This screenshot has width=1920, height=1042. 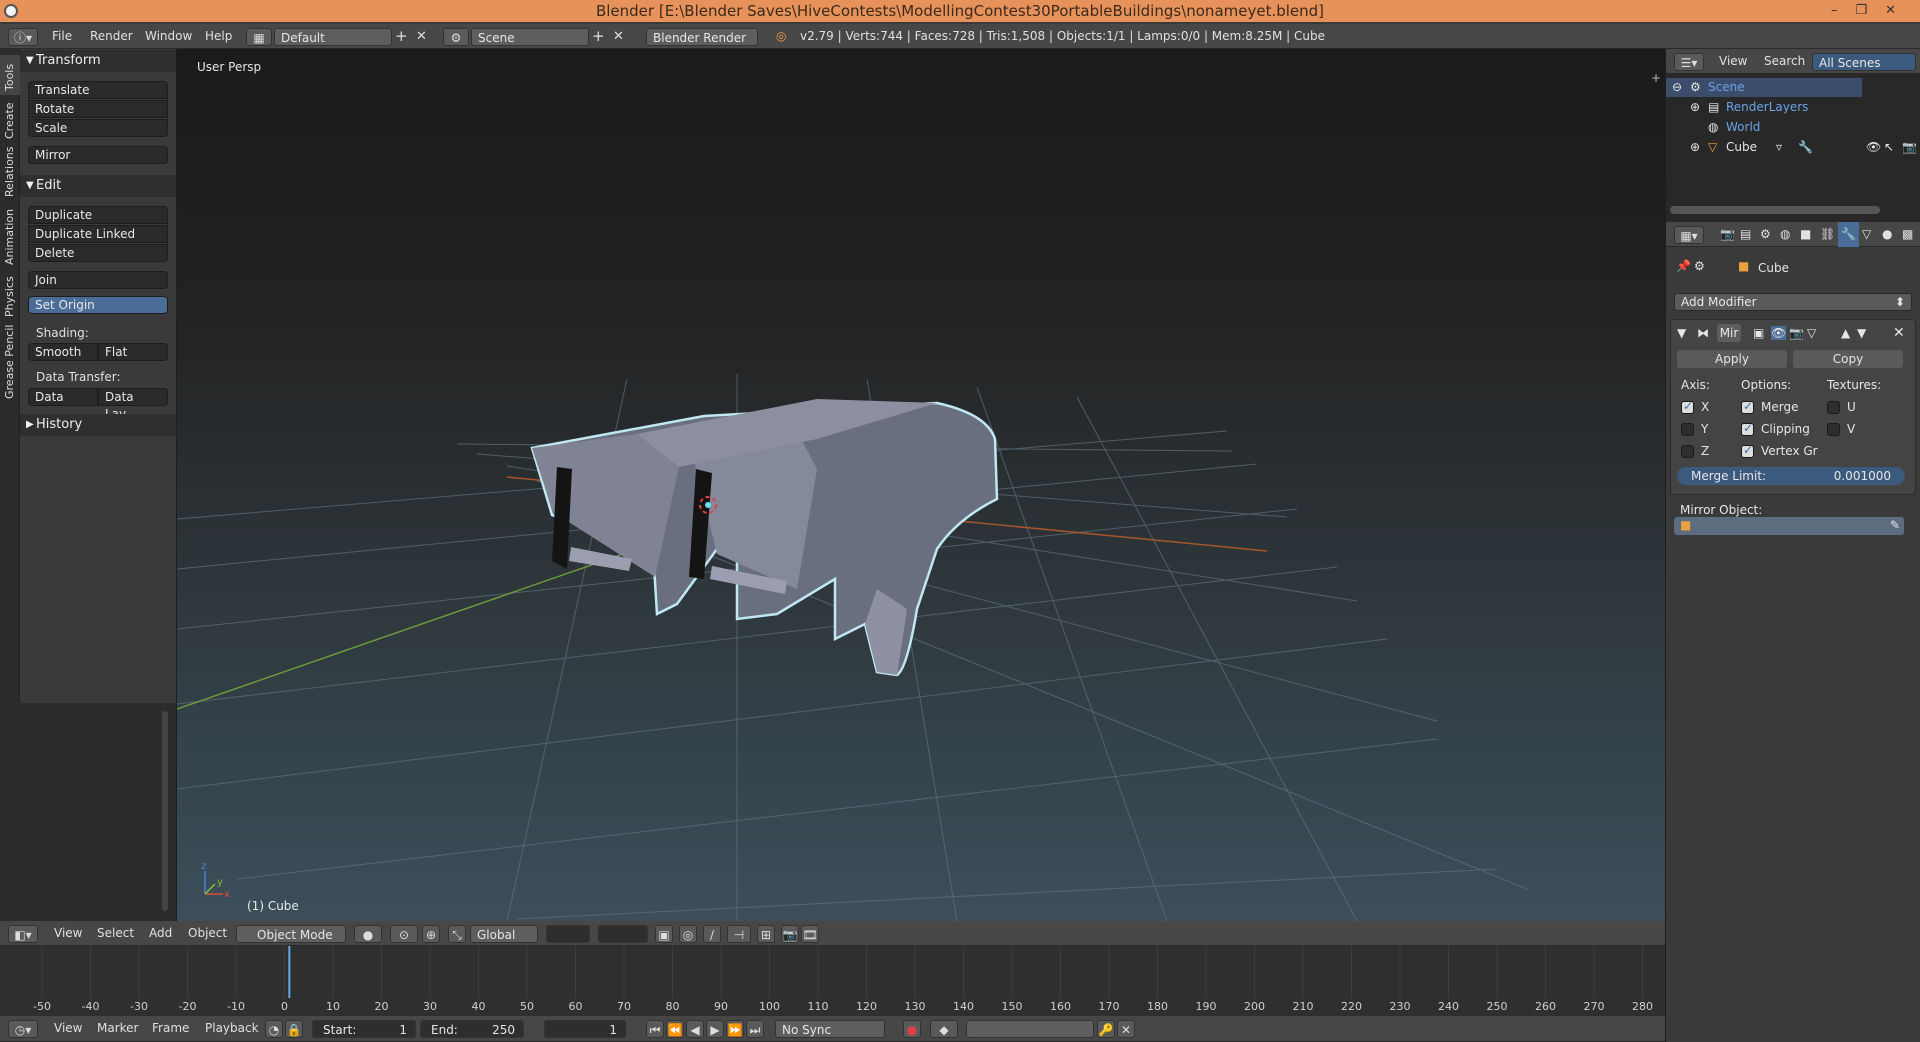 I want to click on set-origin-dropdown: Set Origin, so click(x=98, y=305).